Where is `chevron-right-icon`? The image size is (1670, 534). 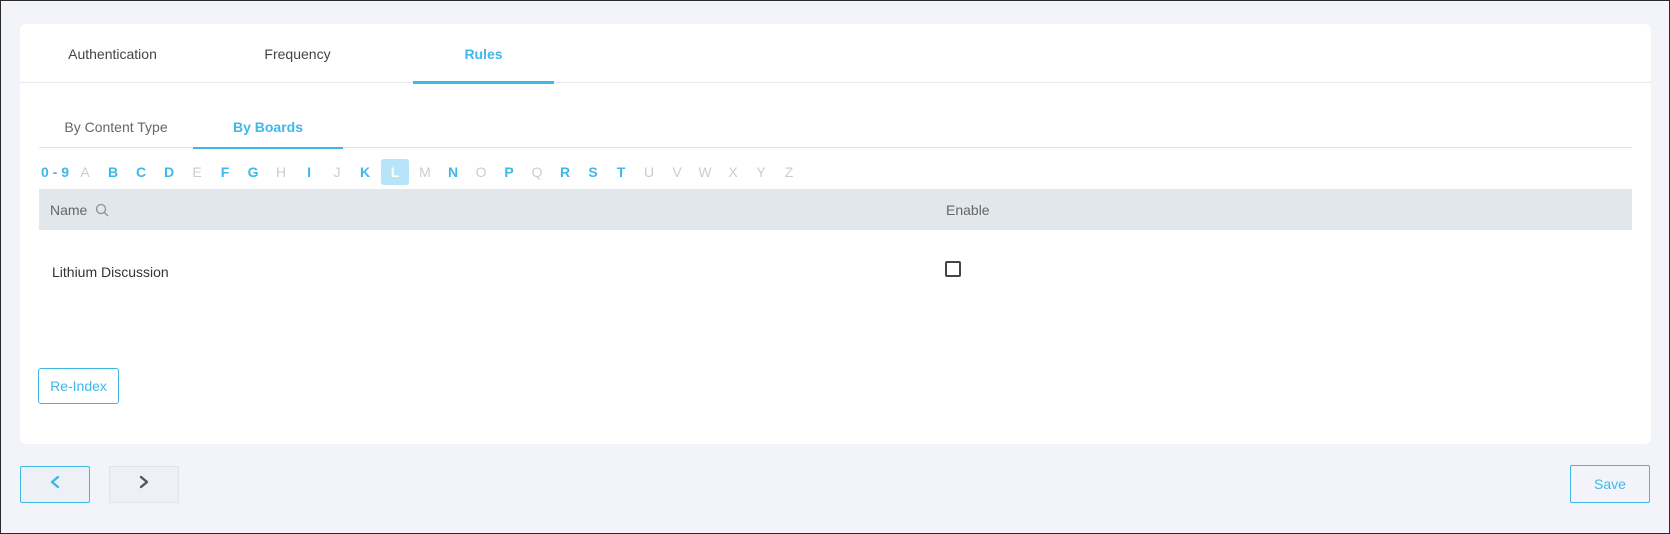
chevron-right-icon is located at coordinates (144, 484).